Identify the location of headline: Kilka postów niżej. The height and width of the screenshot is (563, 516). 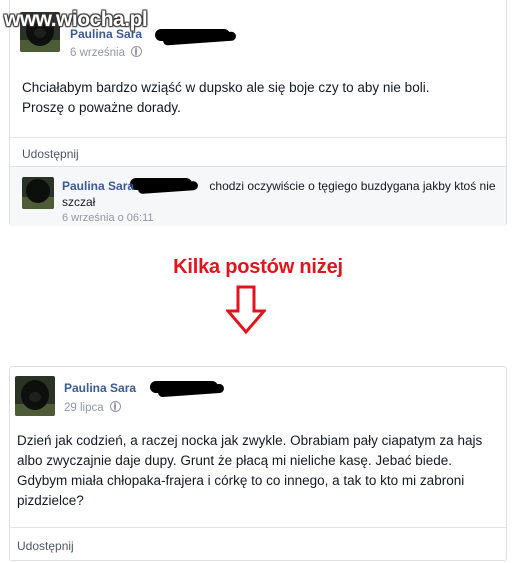
(258, 267).